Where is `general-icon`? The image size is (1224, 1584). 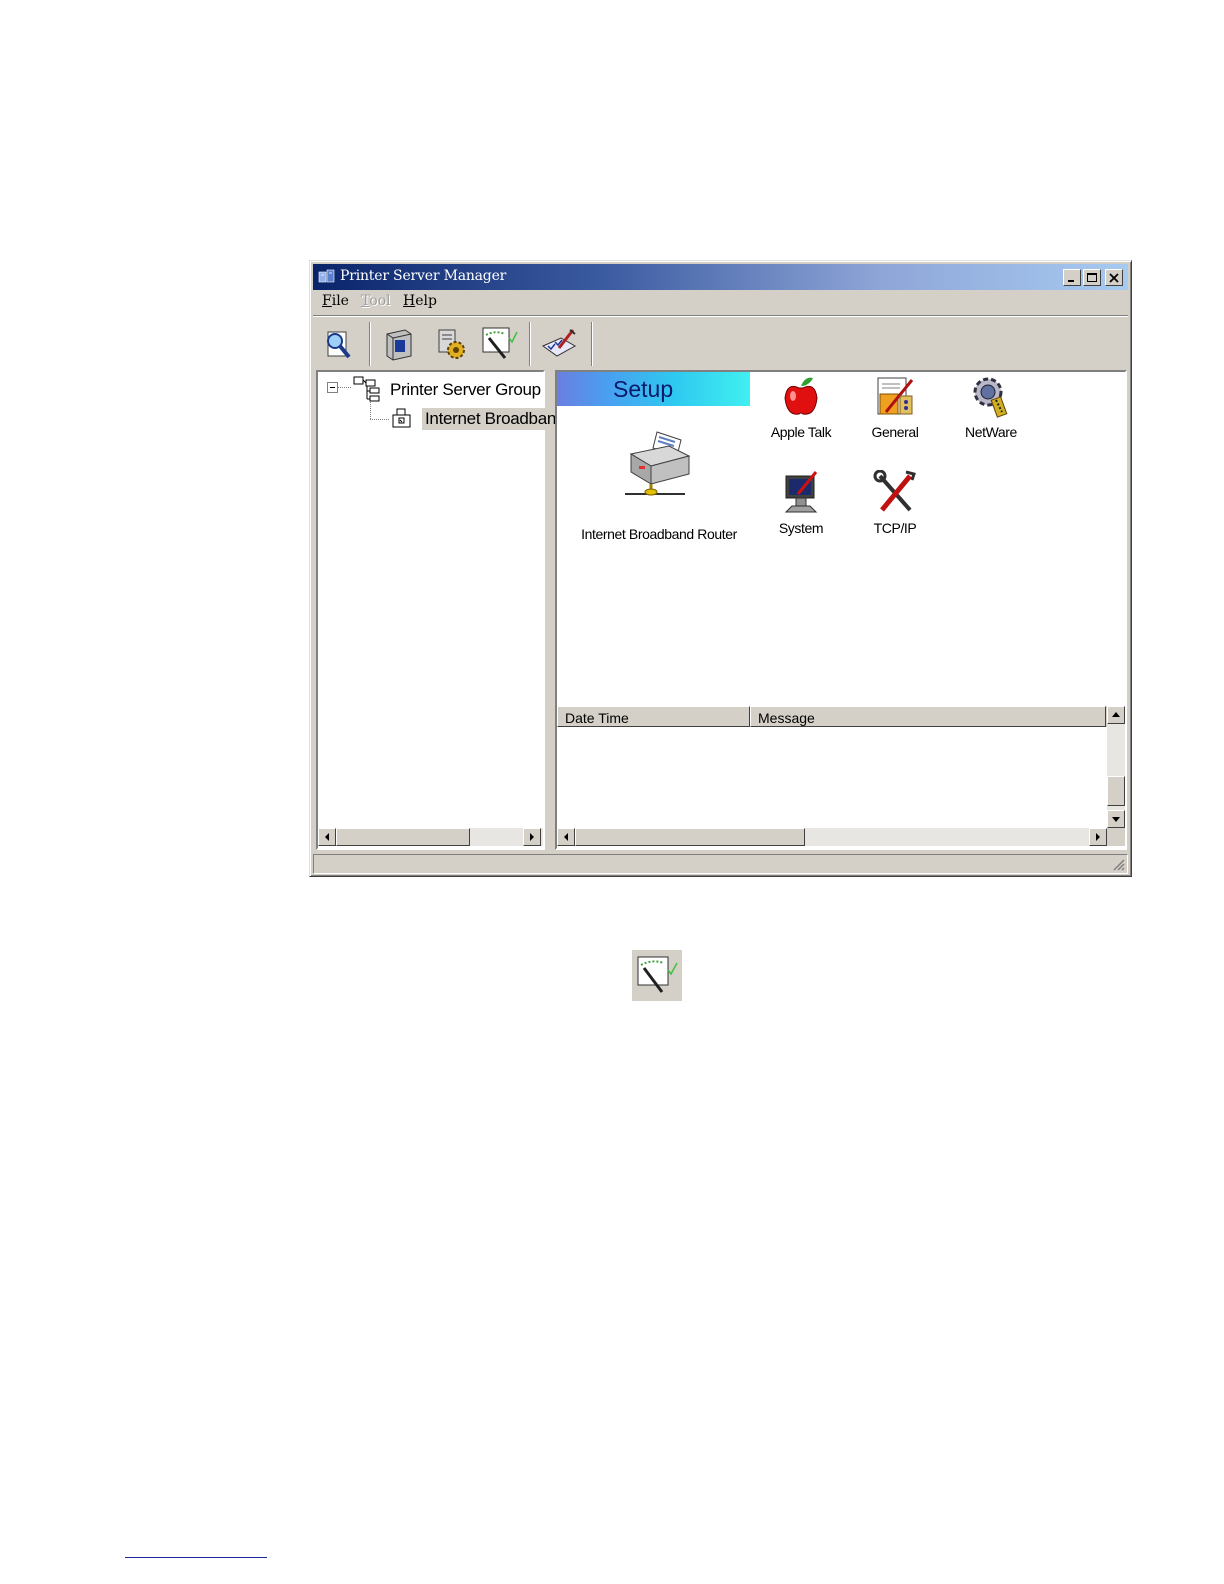 general-icon is located at coordinates (895, 396).